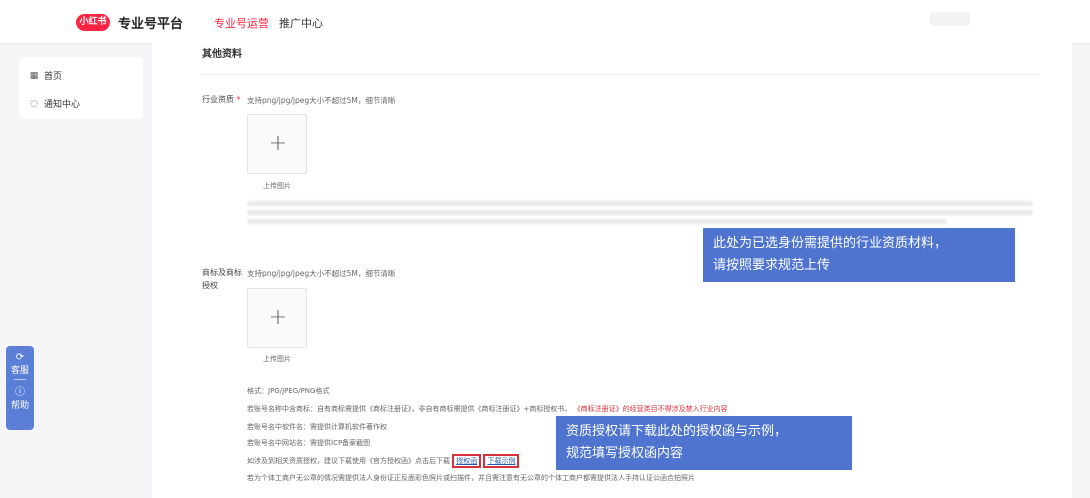 The image size is (1090, 498). What do you see at coordinates (650, 409) in the screenshot?
I see `note-trademark-red: 《商标注册证》的经营类目不得涉及禁入行业内容` at bounding box center [650, 409].